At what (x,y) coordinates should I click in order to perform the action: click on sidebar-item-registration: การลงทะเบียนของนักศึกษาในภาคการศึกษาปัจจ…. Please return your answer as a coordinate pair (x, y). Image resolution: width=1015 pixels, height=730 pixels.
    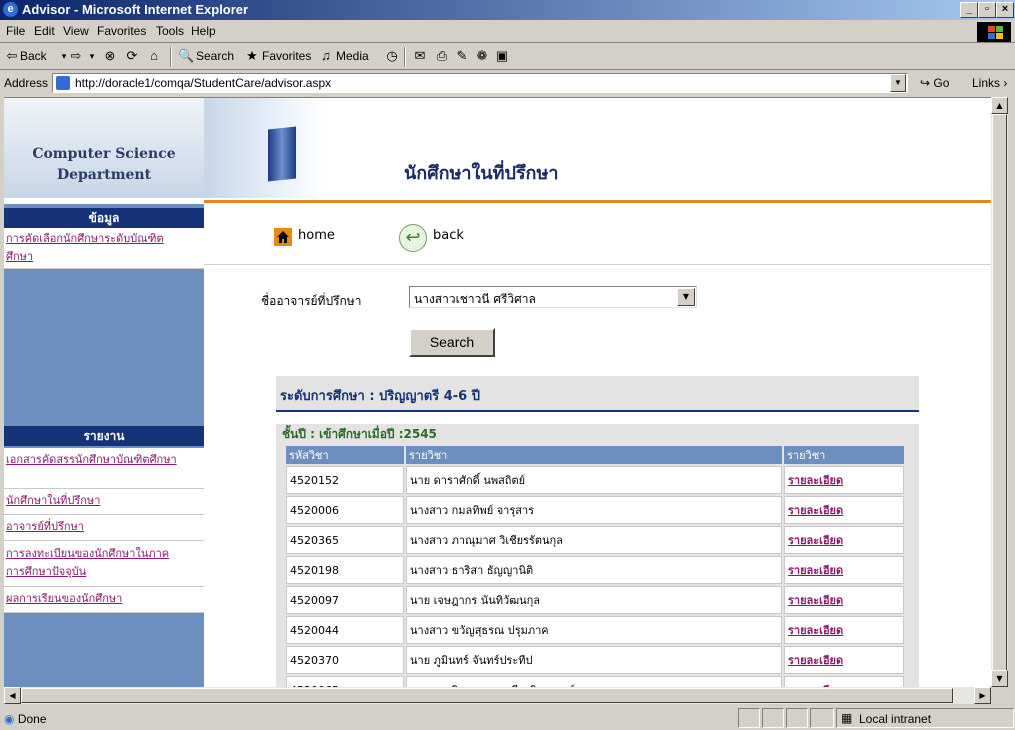
    Looking at the image, I should click on (96, 563).